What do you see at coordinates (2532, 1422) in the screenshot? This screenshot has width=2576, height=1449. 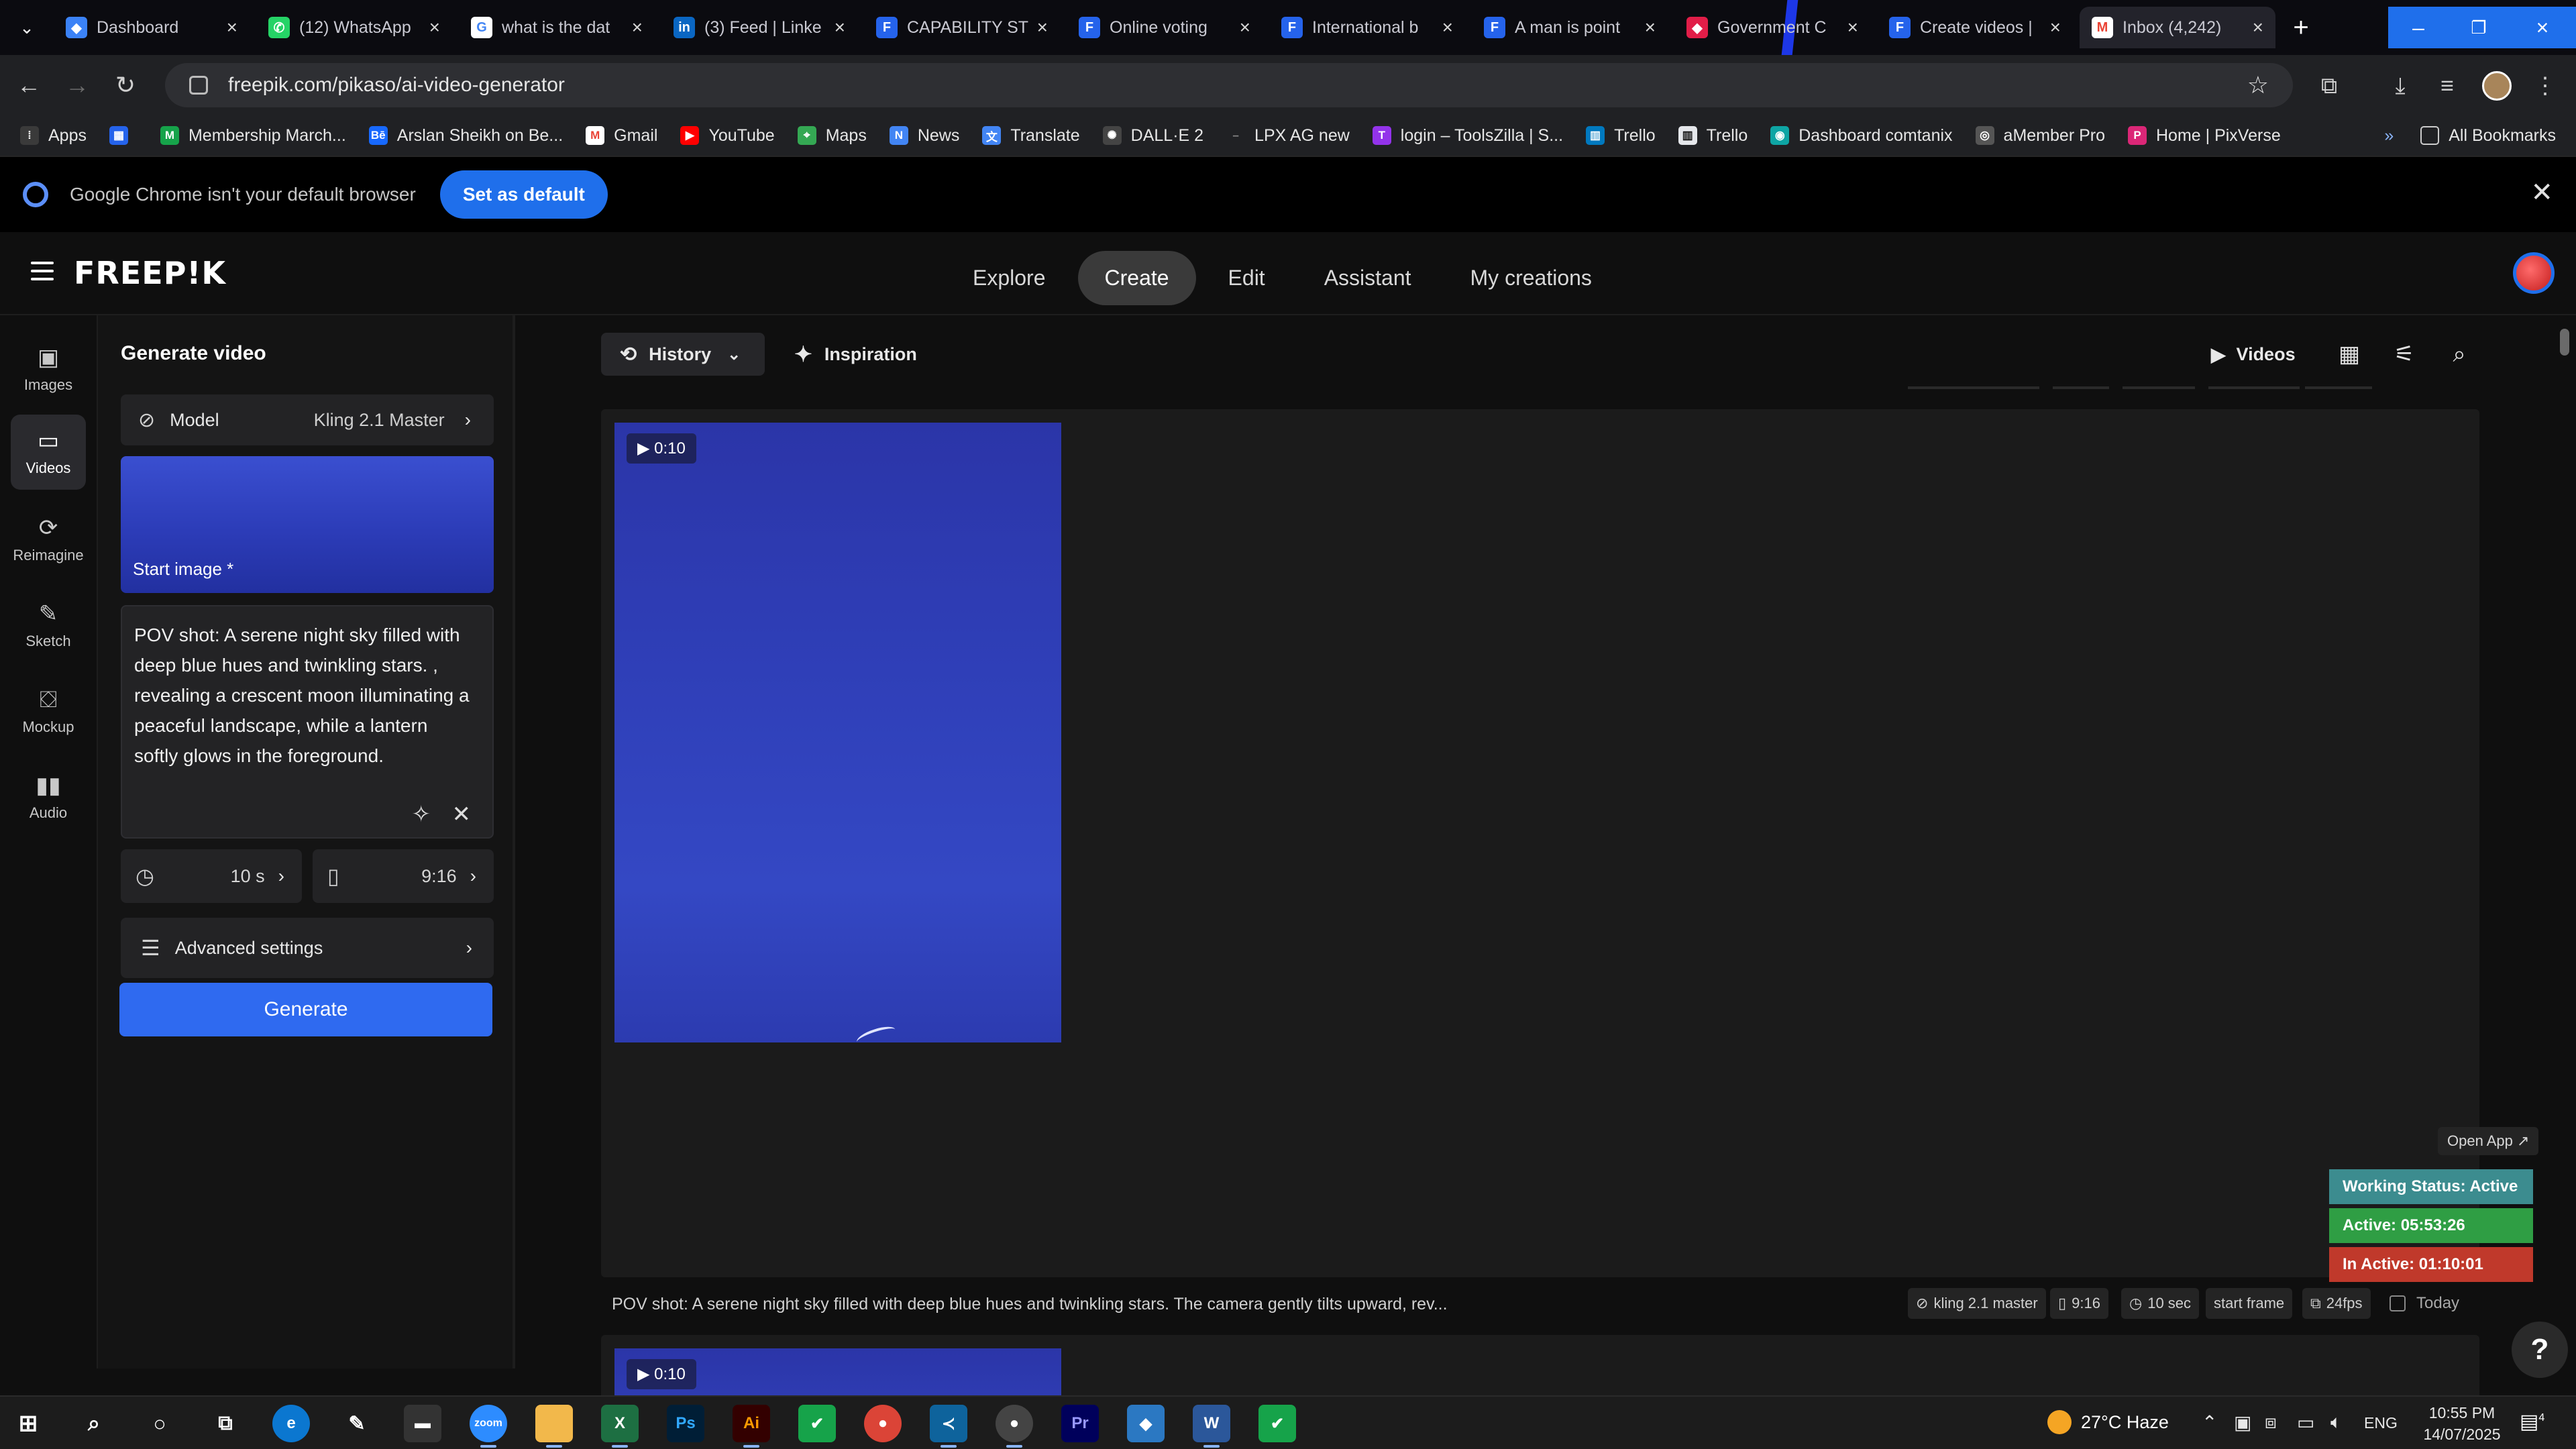 I see `notification-center-icon: ▤4` at bounding box center [2532, 1422].